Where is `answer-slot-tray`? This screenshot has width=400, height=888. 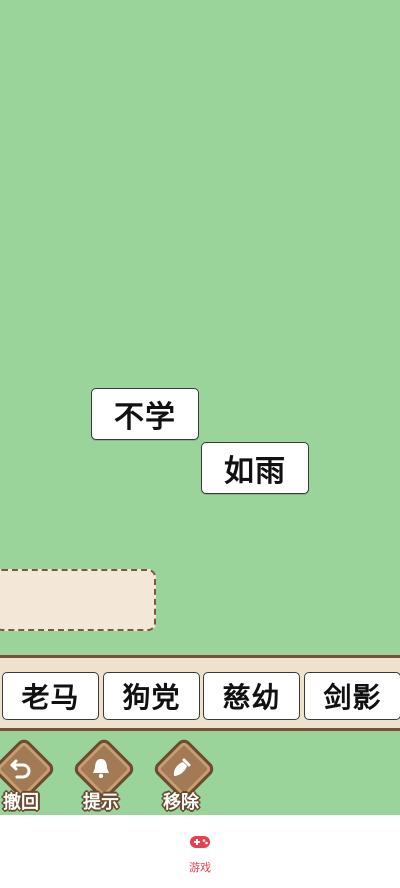 answer-slot-tray is located at coordinates (78, 600).